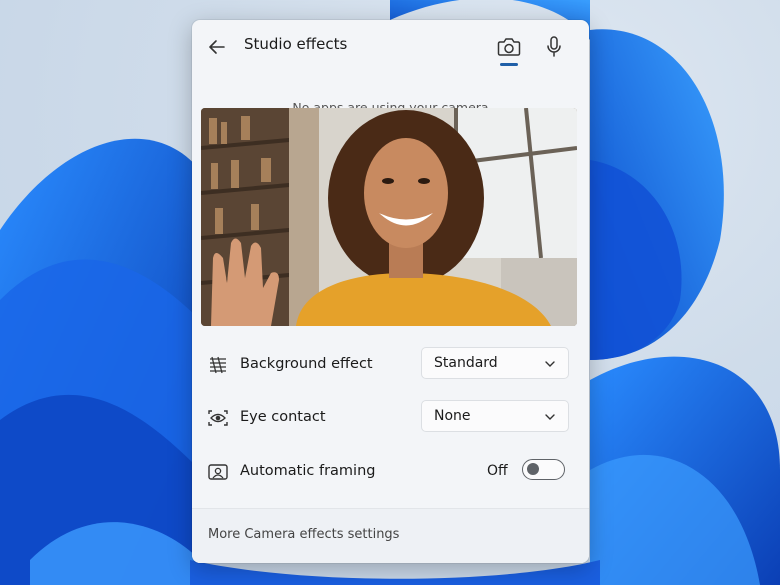 Image resolution: width=780 pixels, height=585 pixels. I want to click on back-arrow-icon, so click(217, 47).